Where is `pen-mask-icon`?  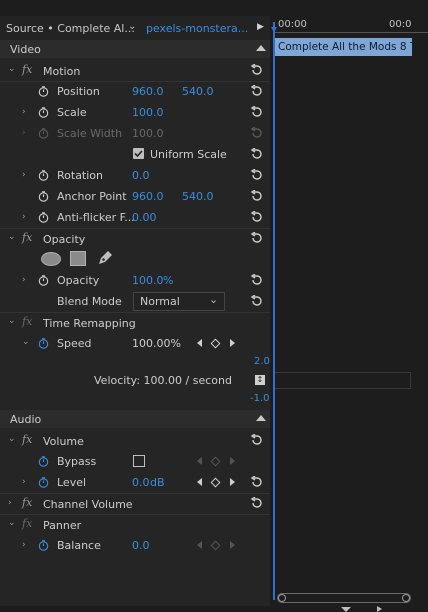 pen-mask-icon is located at coordinates (105, 258).